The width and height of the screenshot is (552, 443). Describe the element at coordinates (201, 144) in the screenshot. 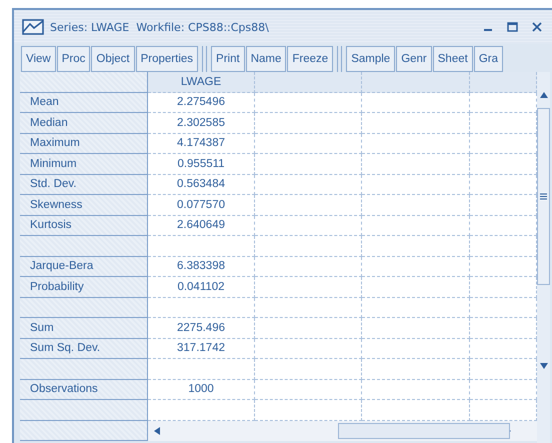

I see `table-cell: 4.174387` at that location.